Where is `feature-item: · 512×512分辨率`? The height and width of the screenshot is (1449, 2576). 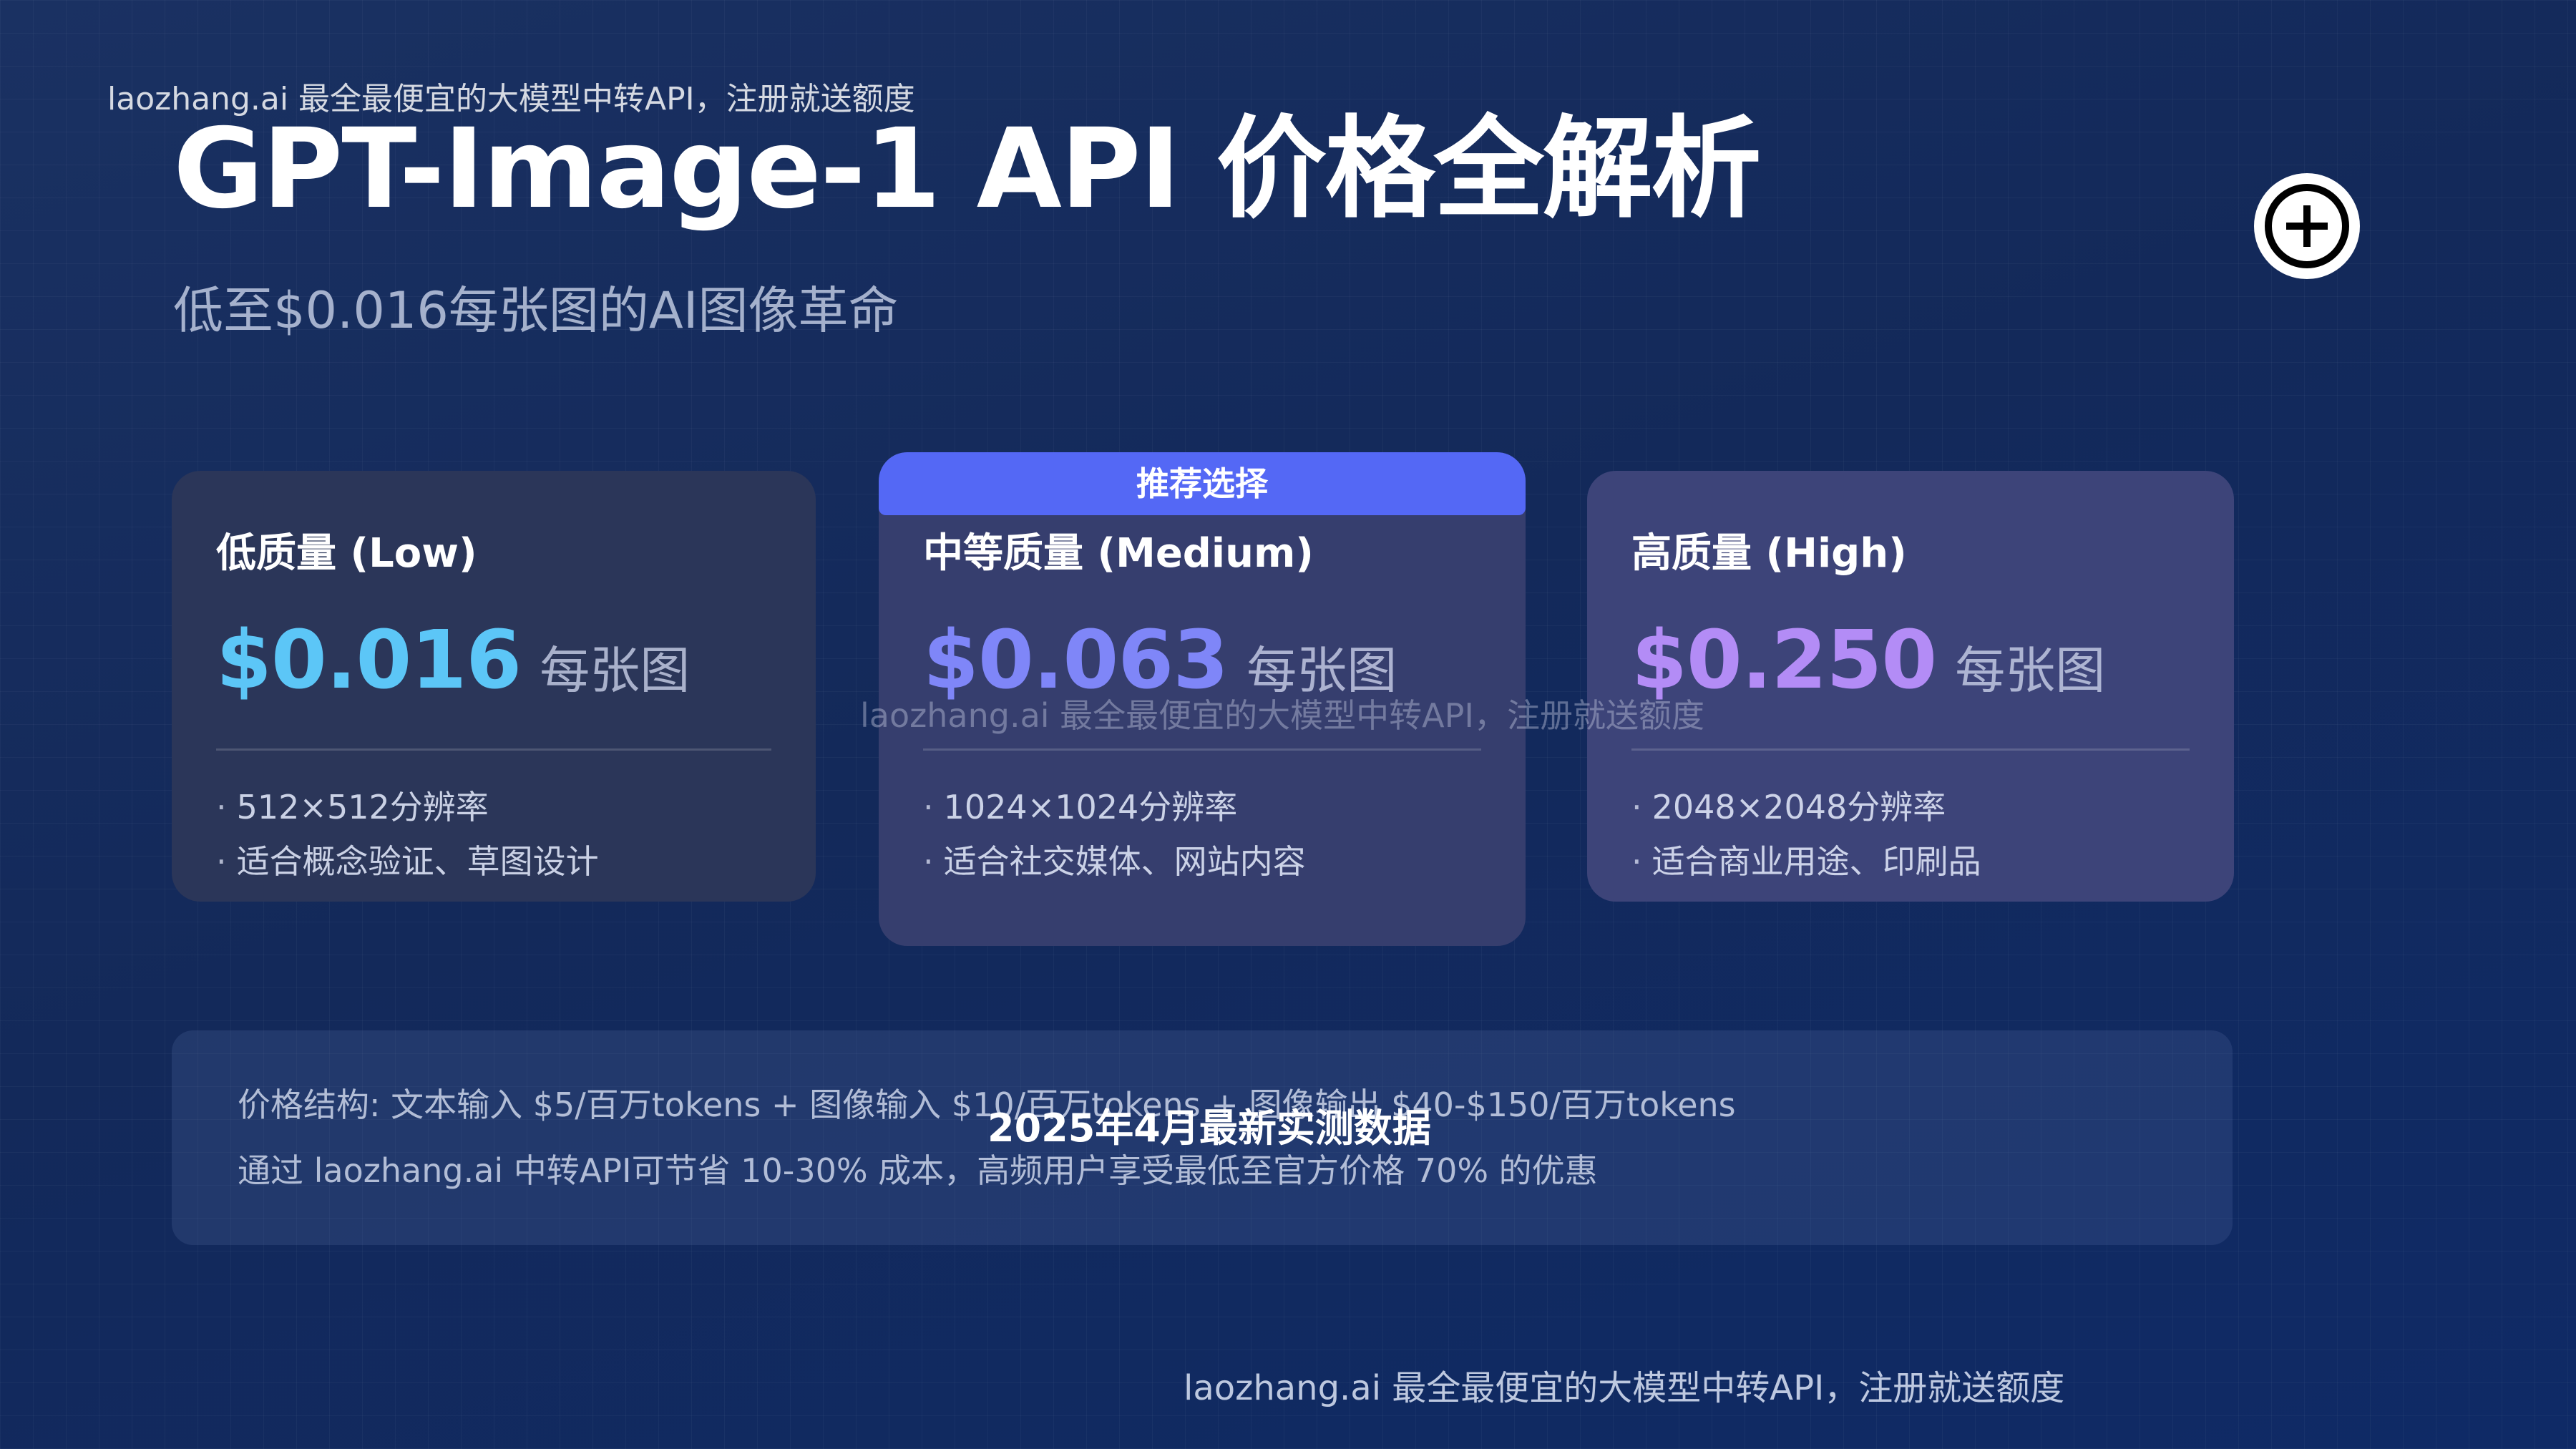
feature-item: · 512×512分辨率 is located at coordinates (407, 807).